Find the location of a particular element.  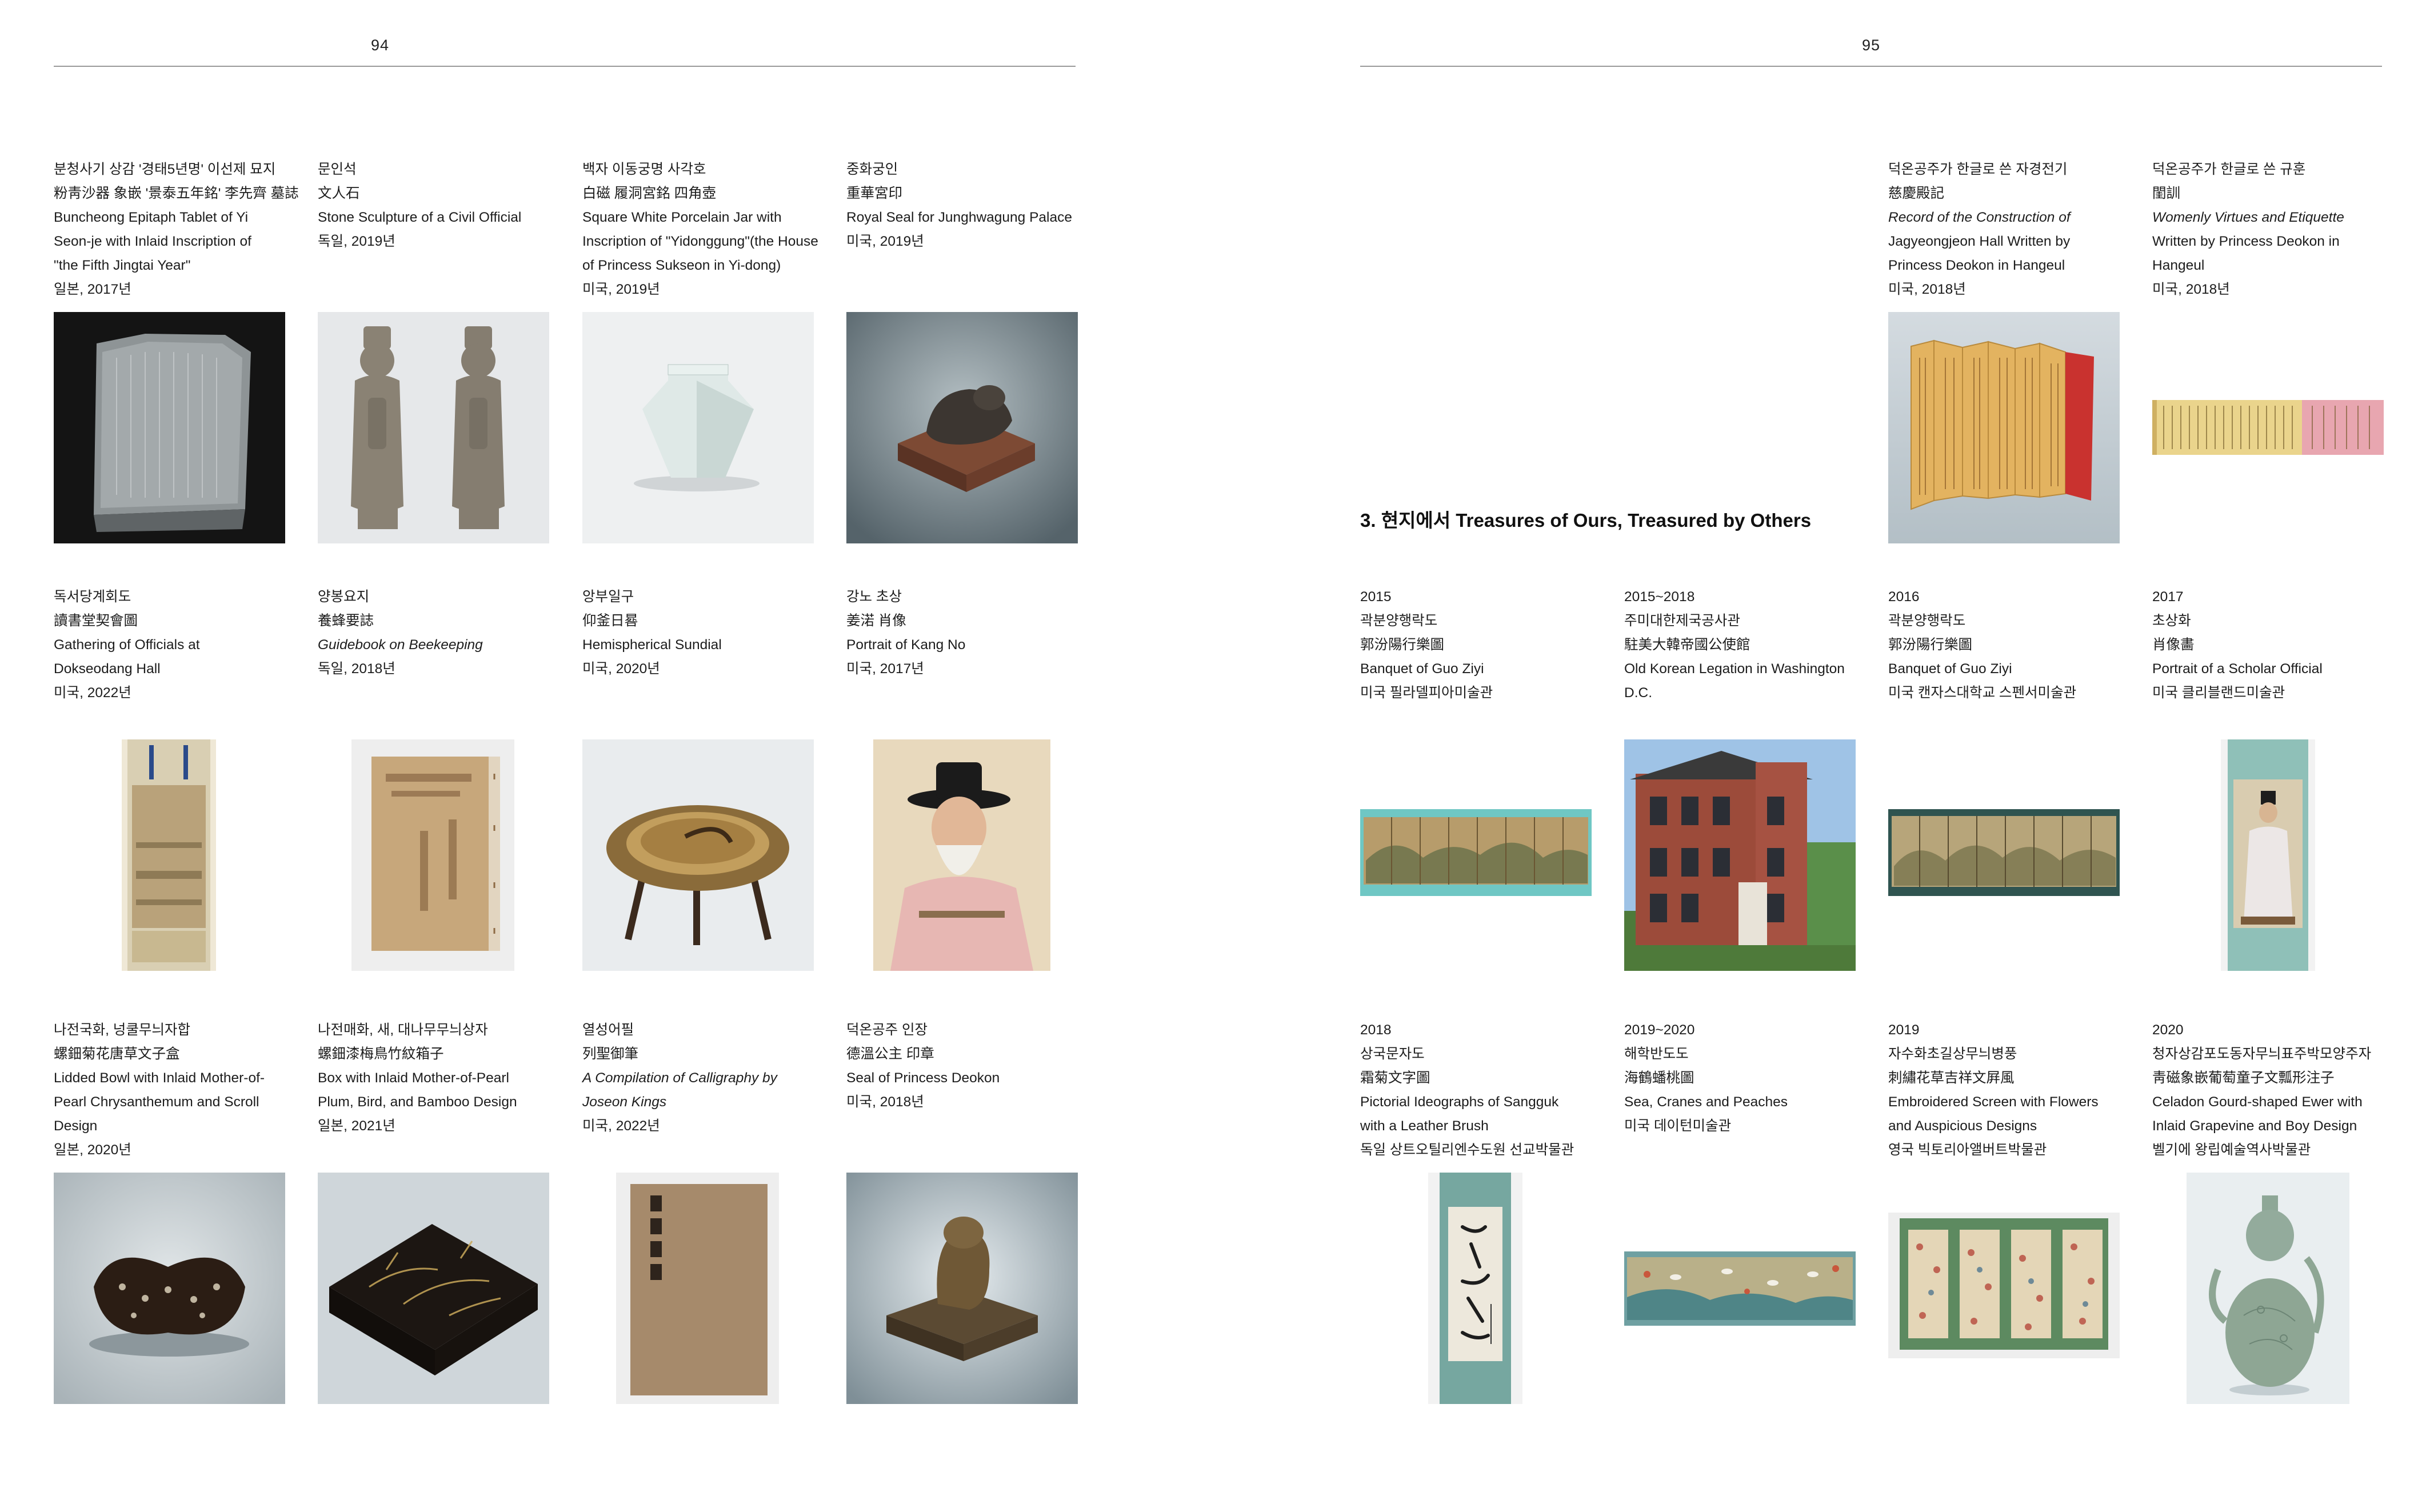

caption-location-year: 일본, 2020년 is located at coordinates (93, 1150).